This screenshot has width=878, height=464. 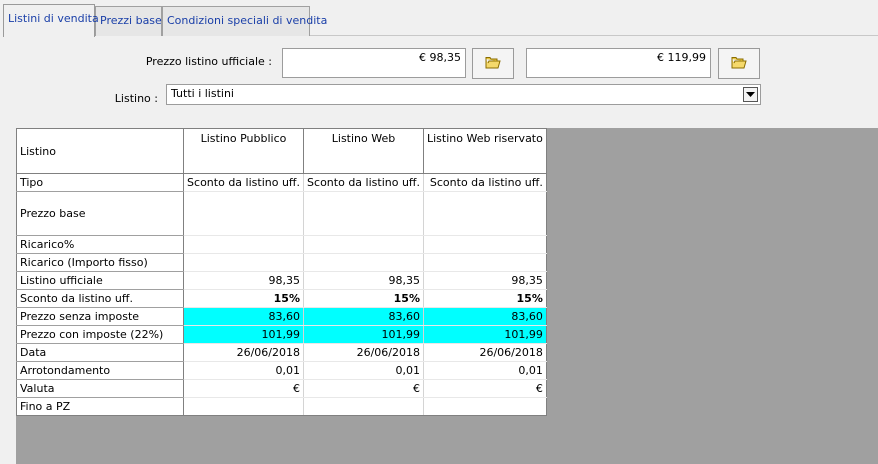 I want to click on table-row: Valuta € € €, so click(x=281, y=388).